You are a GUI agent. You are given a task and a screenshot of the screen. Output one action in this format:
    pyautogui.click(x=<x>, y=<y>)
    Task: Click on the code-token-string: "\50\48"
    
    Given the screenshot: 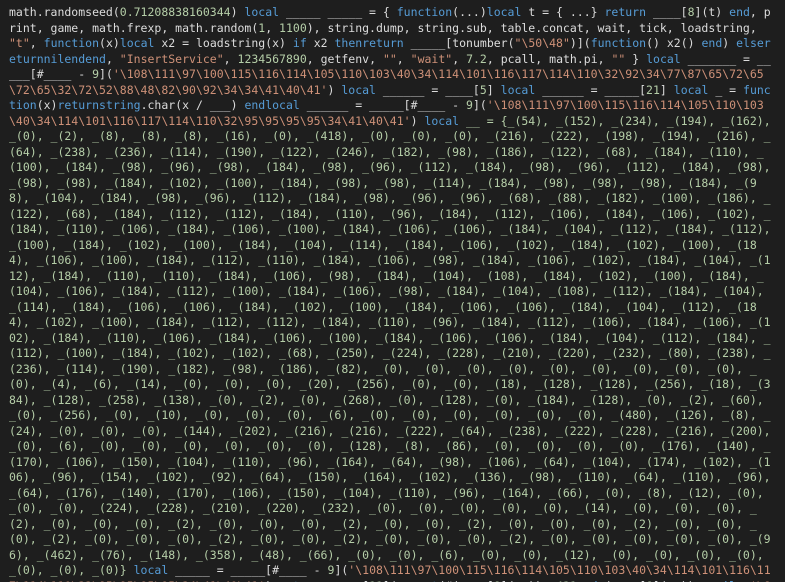 What is the action you would take?
    pyautogui.click(x=542, y=43)
    